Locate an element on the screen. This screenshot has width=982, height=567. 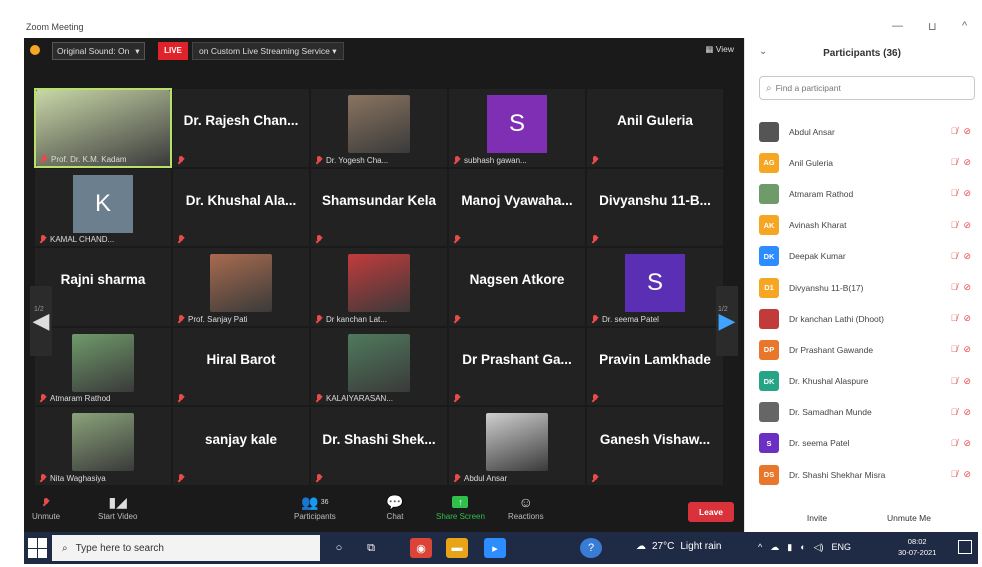
file-explorer-icon: ▬ is located at coordinates (457, 548).